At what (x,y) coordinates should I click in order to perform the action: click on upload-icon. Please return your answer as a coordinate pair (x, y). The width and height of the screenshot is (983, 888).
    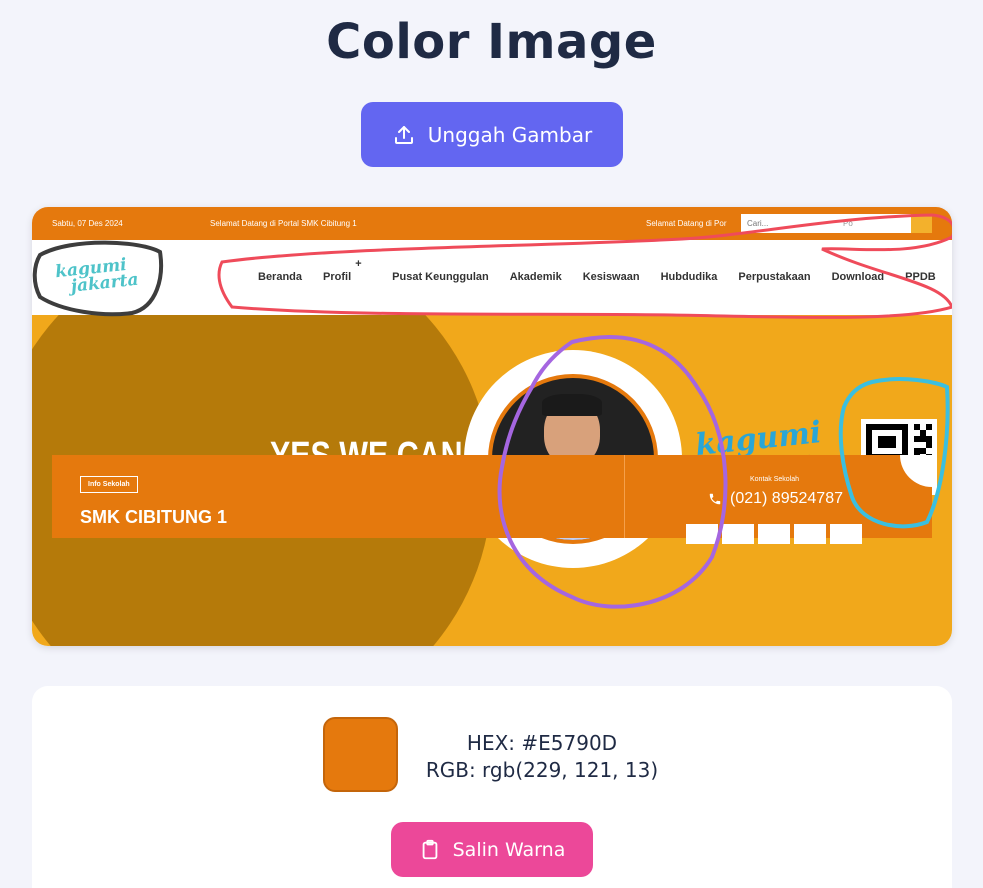
    Looking at the image, I should click on (403, 134).